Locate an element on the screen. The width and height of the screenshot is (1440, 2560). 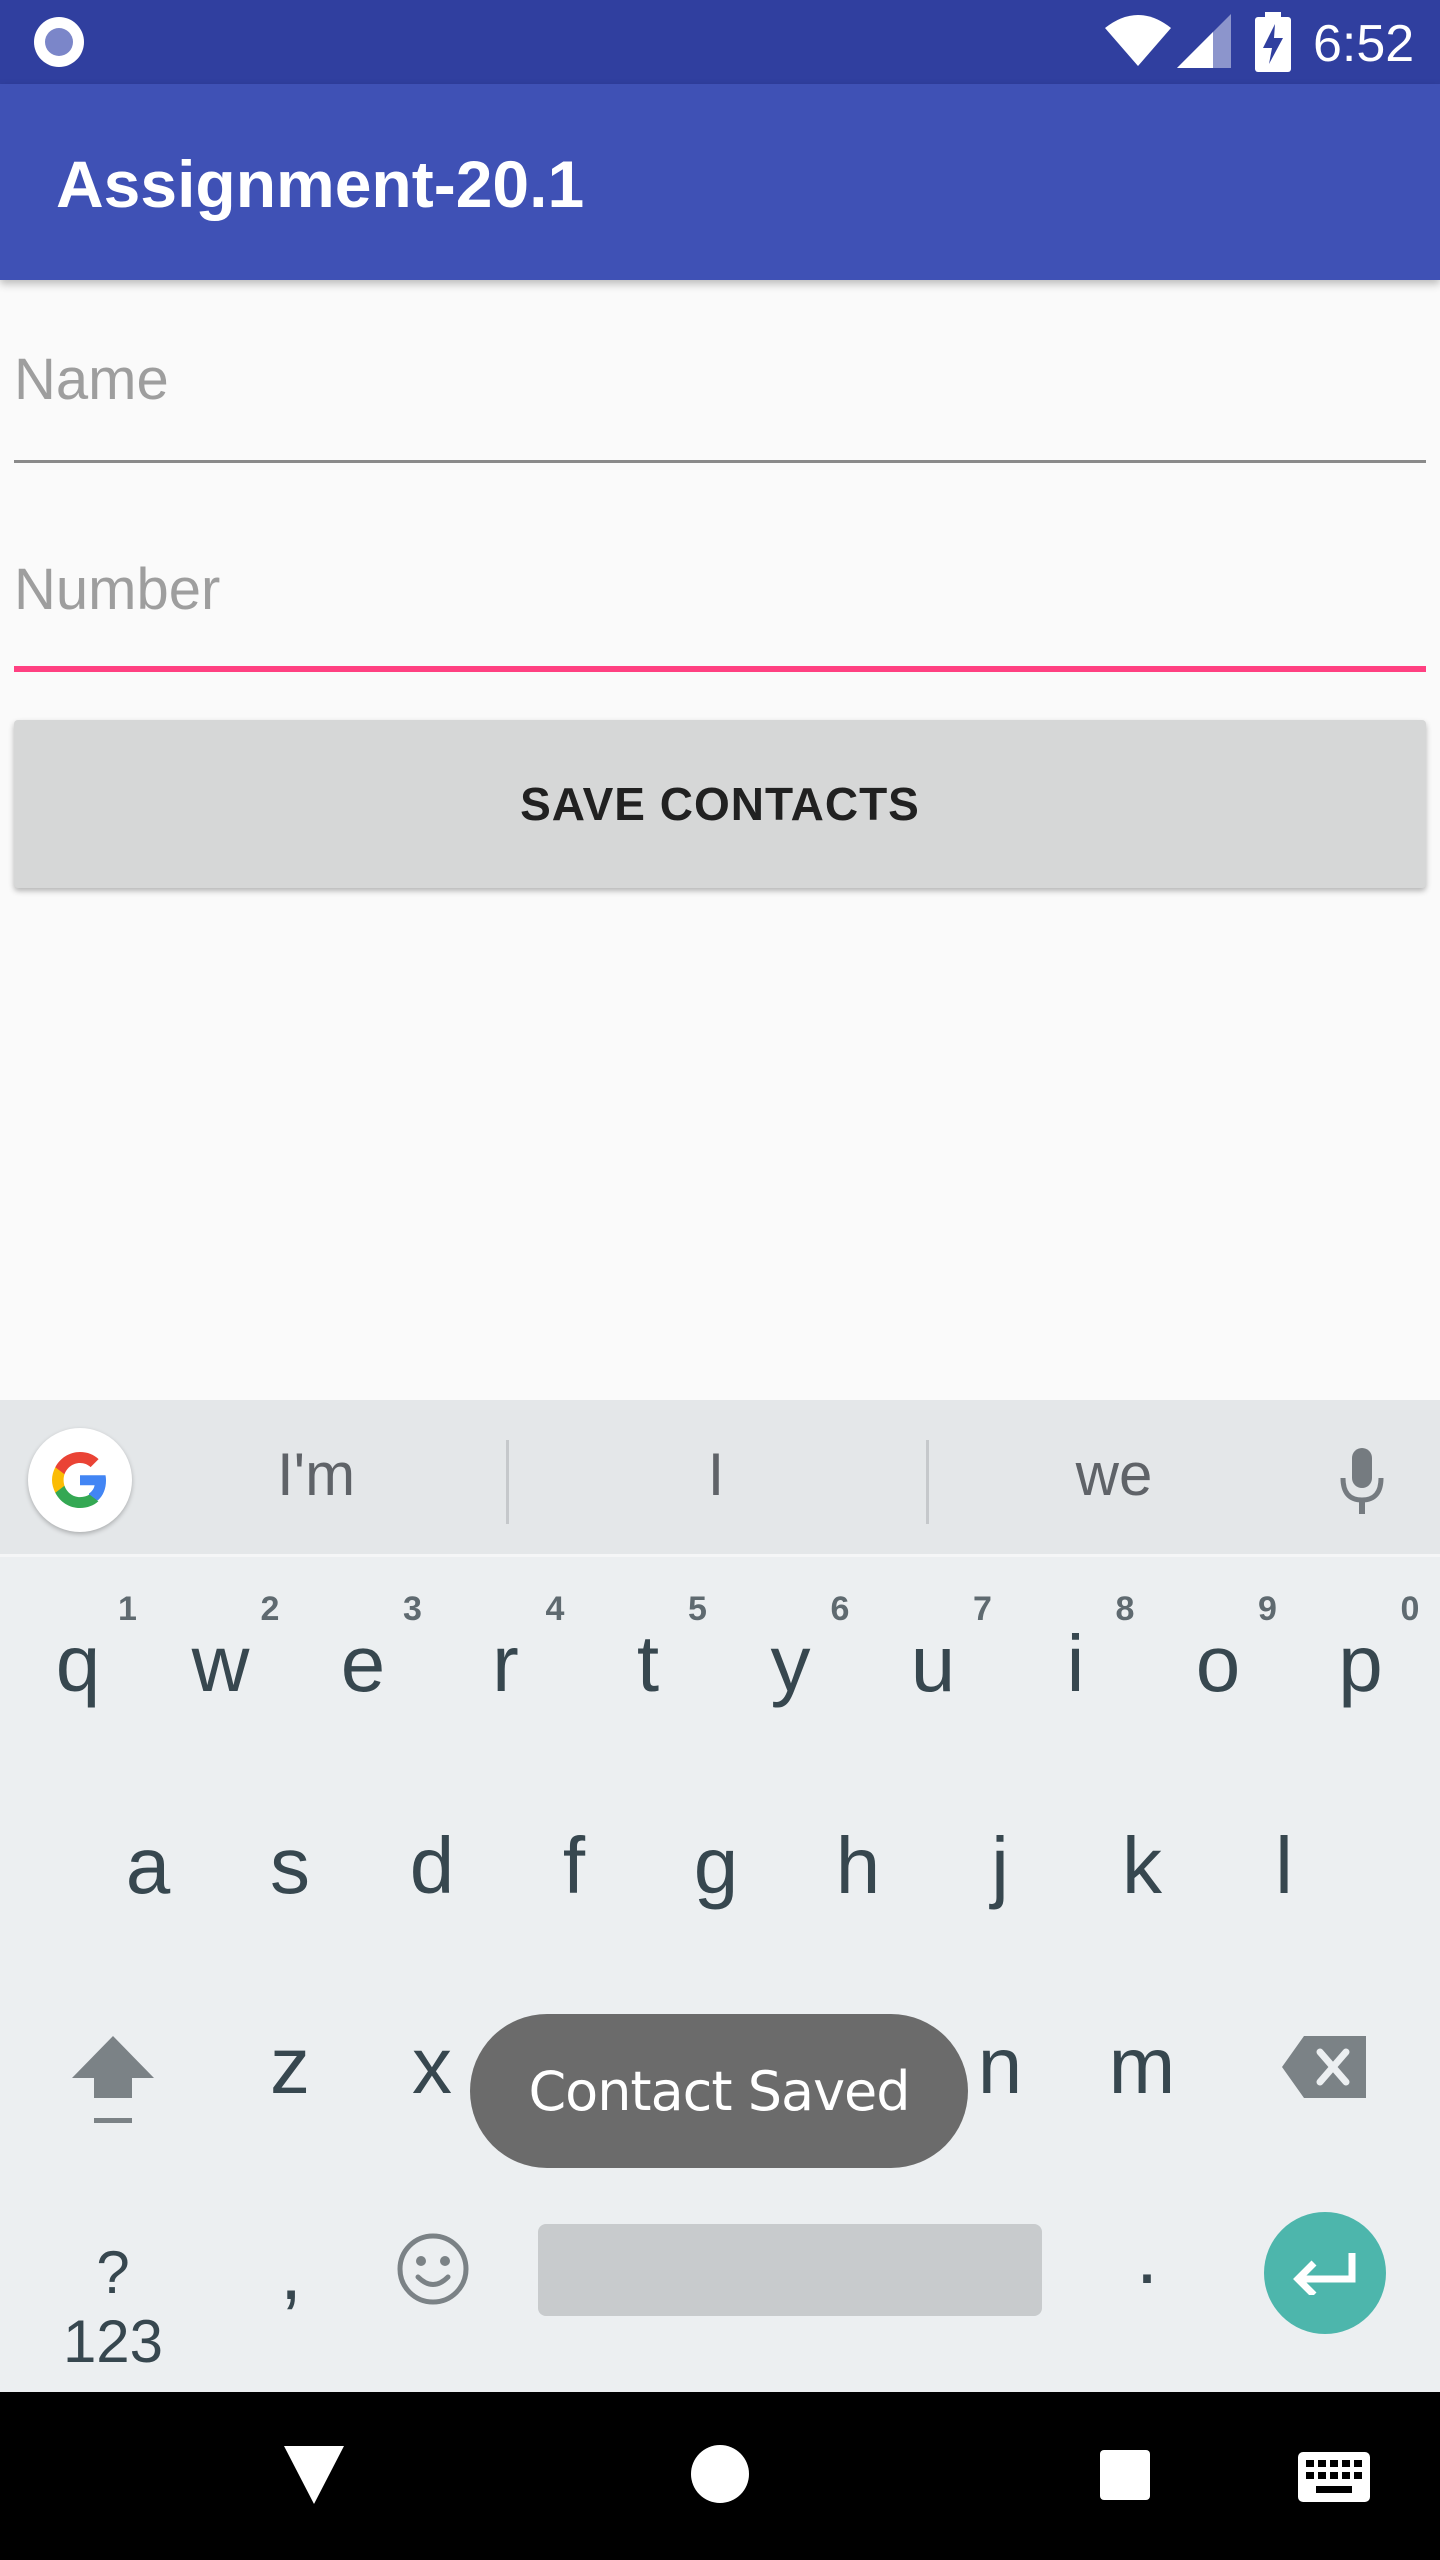
key-hint-1: 1 is located at coordinates (127, 1609).